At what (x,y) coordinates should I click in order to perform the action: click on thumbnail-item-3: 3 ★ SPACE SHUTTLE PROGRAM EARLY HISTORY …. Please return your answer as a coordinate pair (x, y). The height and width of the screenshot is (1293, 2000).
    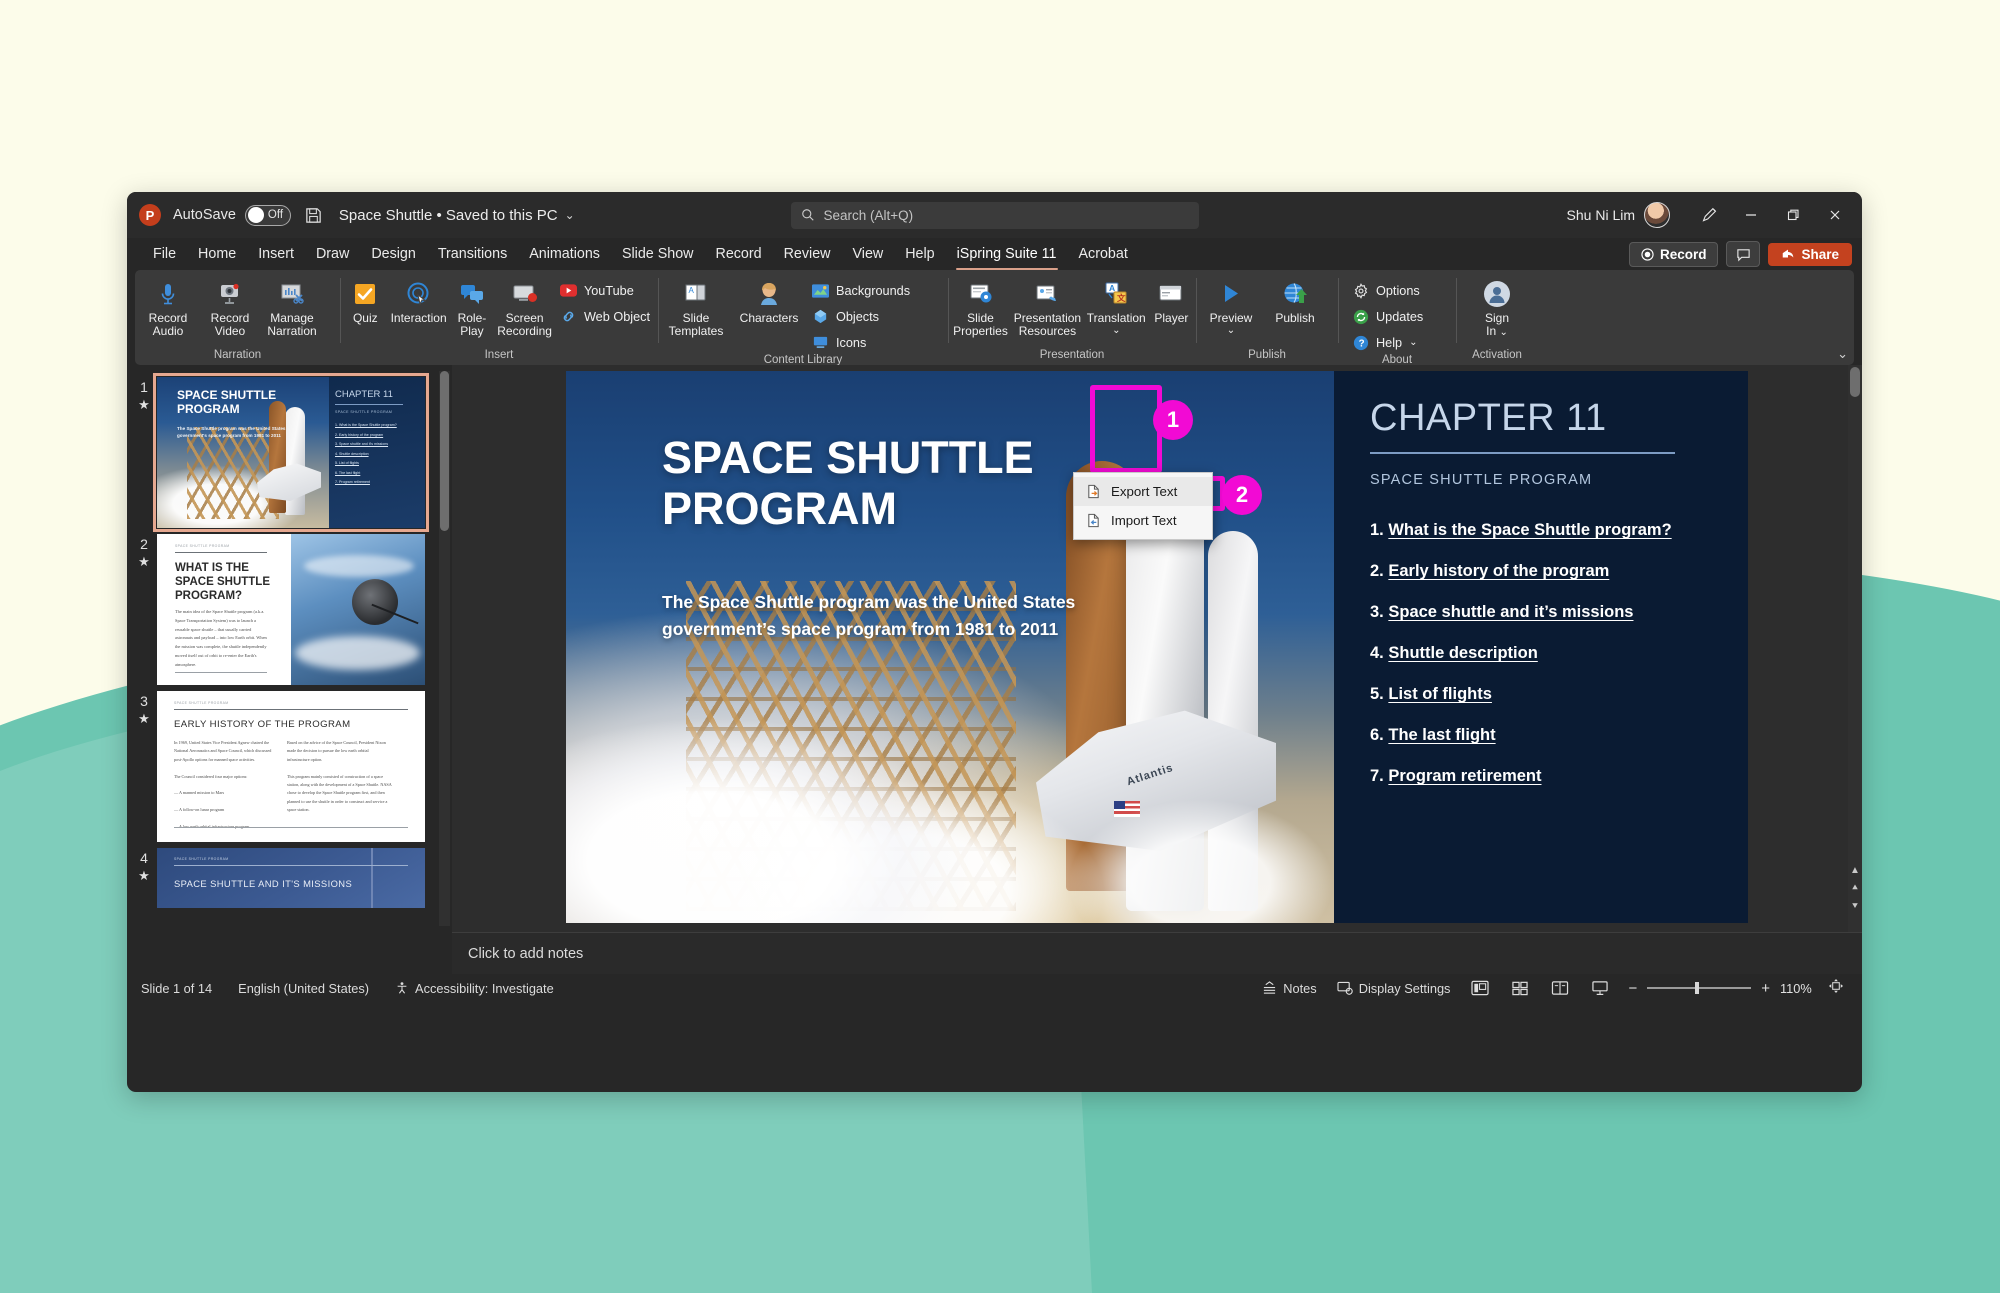
    Looking at the image, I should click on (289, 763).